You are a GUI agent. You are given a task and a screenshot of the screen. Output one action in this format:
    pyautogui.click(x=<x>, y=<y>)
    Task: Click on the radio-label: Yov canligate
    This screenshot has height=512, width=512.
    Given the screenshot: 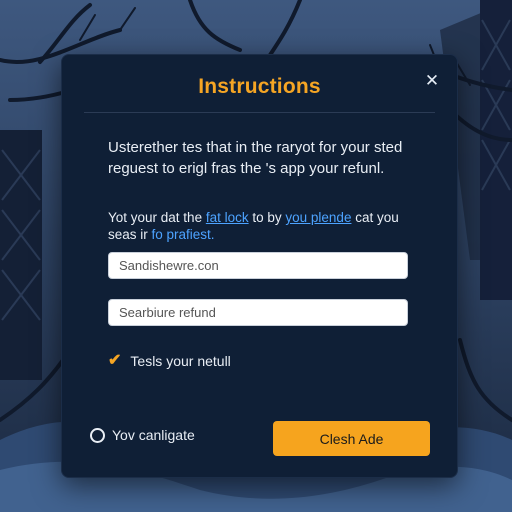 What is the action you would take?
    pyautogui.click(x=153, y=435)
    